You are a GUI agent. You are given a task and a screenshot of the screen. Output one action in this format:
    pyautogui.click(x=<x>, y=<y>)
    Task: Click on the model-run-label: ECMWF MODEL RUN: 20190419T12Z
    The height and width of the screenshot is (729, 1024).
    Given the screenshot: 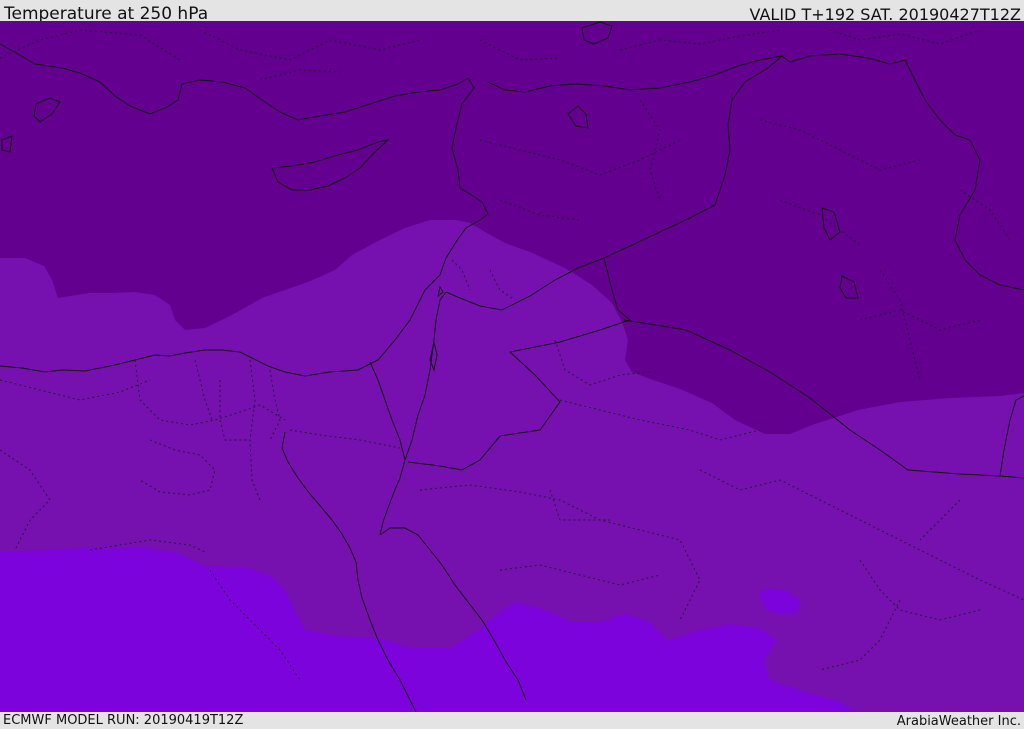 What is the action you would take?
    pyautogui.click(x=123, y=720)
    